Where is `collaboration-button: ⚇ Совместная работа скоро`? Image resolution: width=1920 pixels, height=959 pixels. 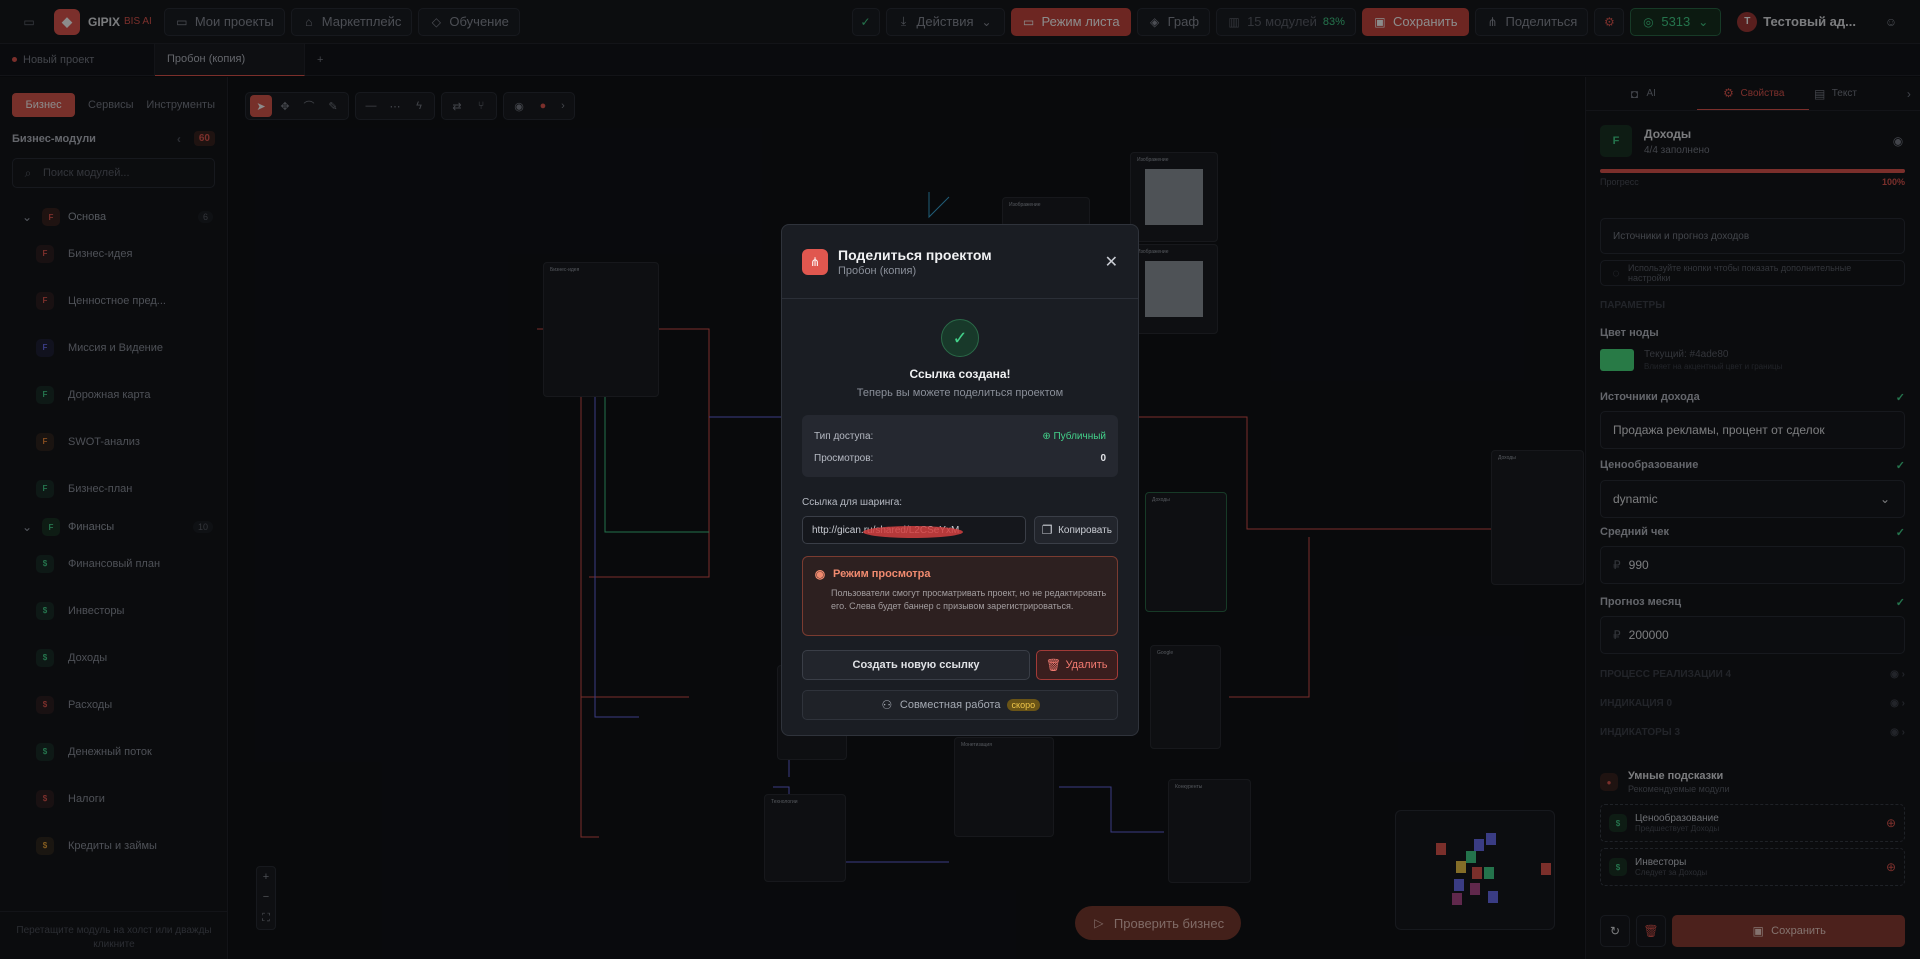
collaboration-button: ⚇ Совместная работа скоро is located at coordinates (960, 705).